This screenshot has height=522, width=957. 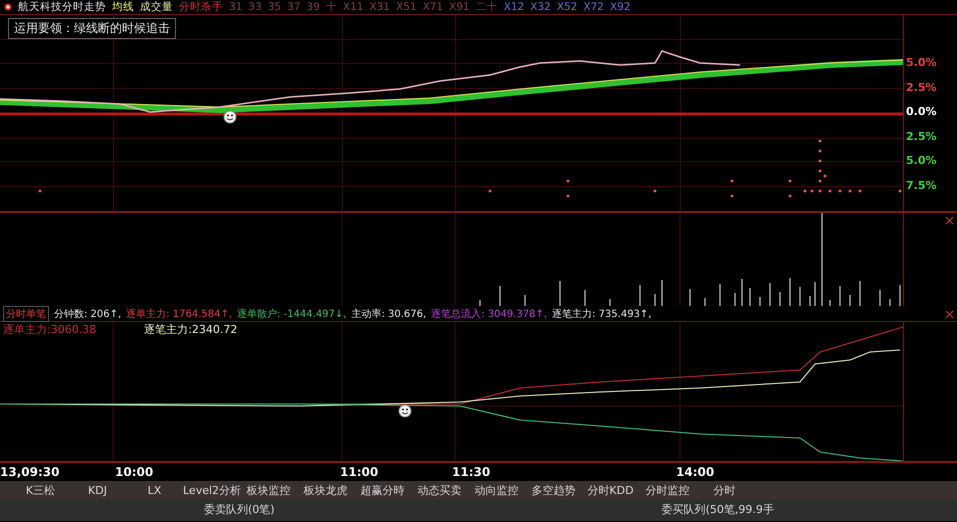 I want to click on header-label: 33, so click(x=255, y=7).